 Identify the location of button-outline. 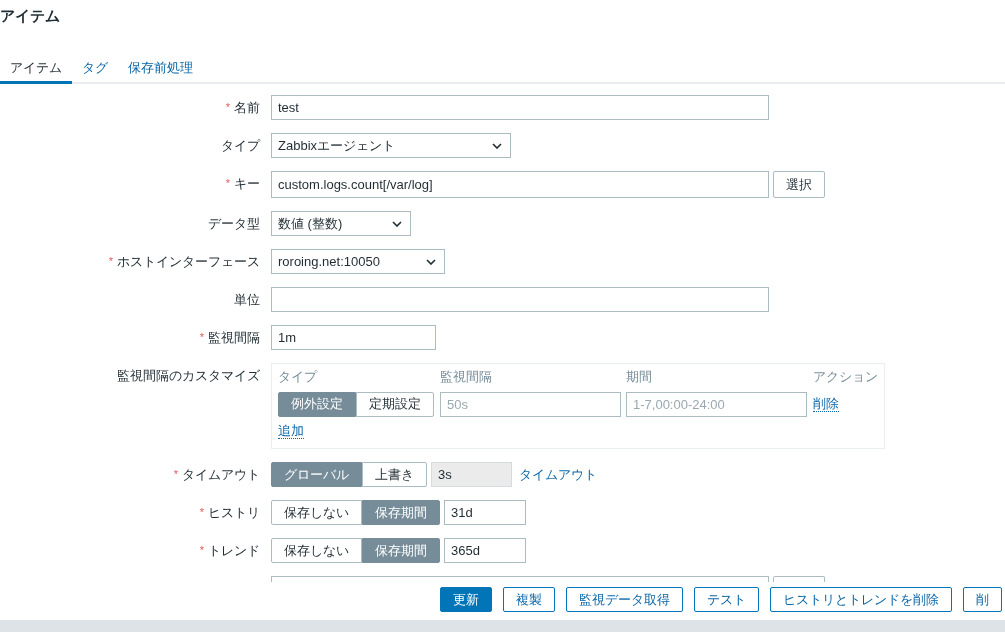
(799, 579).